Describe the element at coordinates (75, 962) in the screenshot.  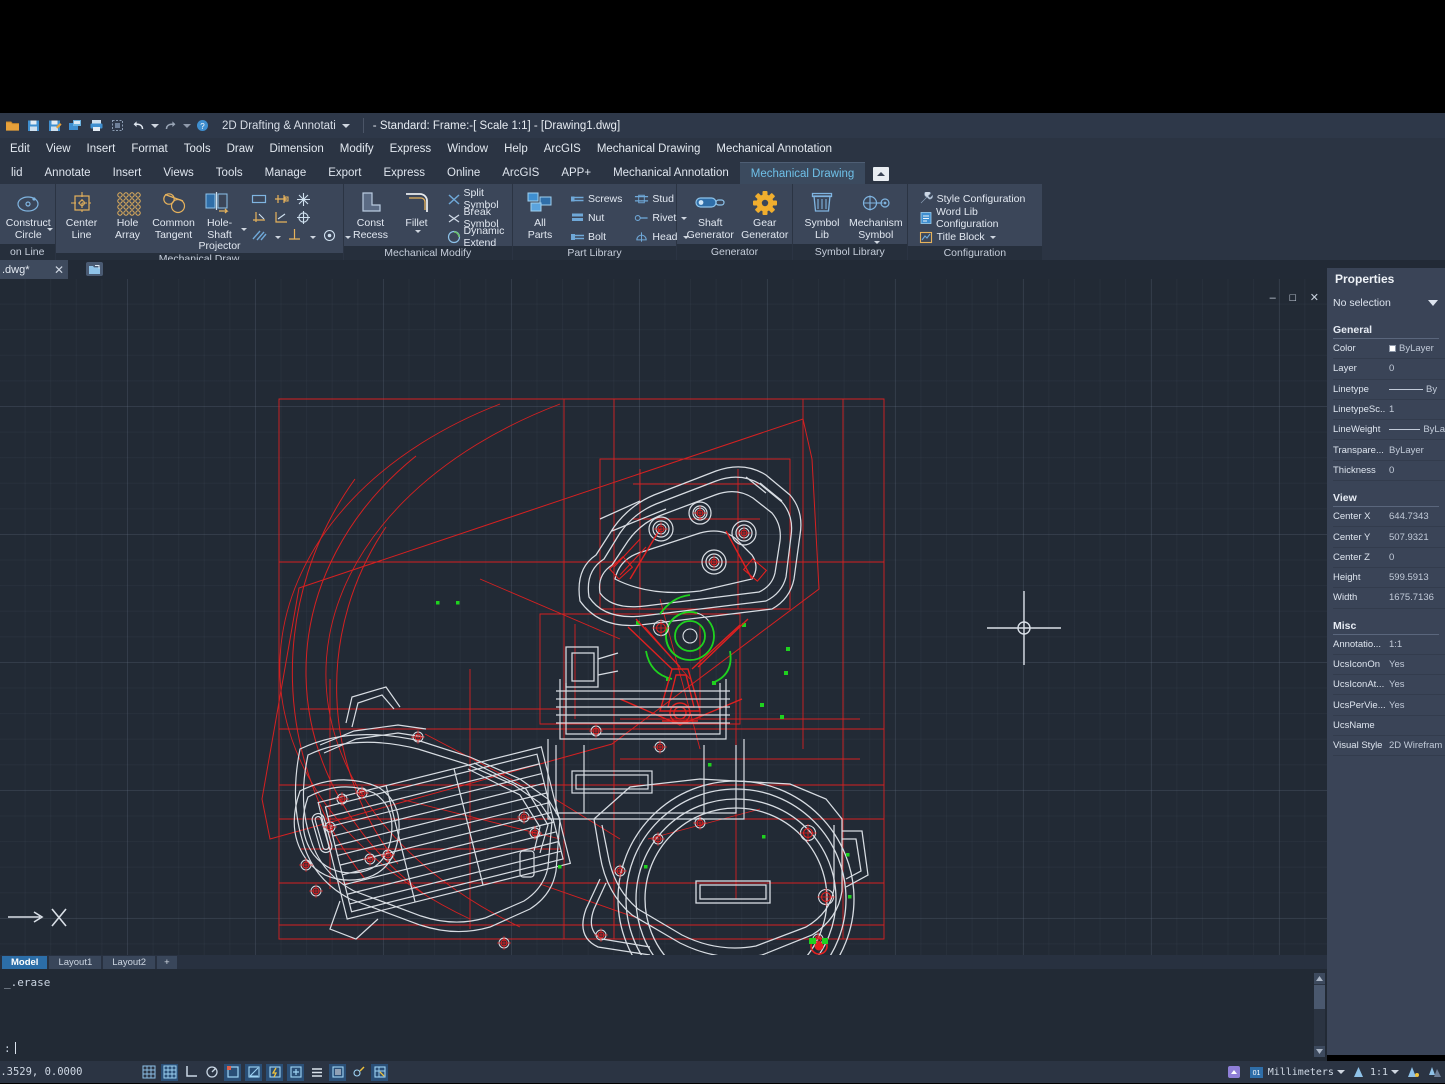
I see `layout-tab-layout1: Layout1` at that location.